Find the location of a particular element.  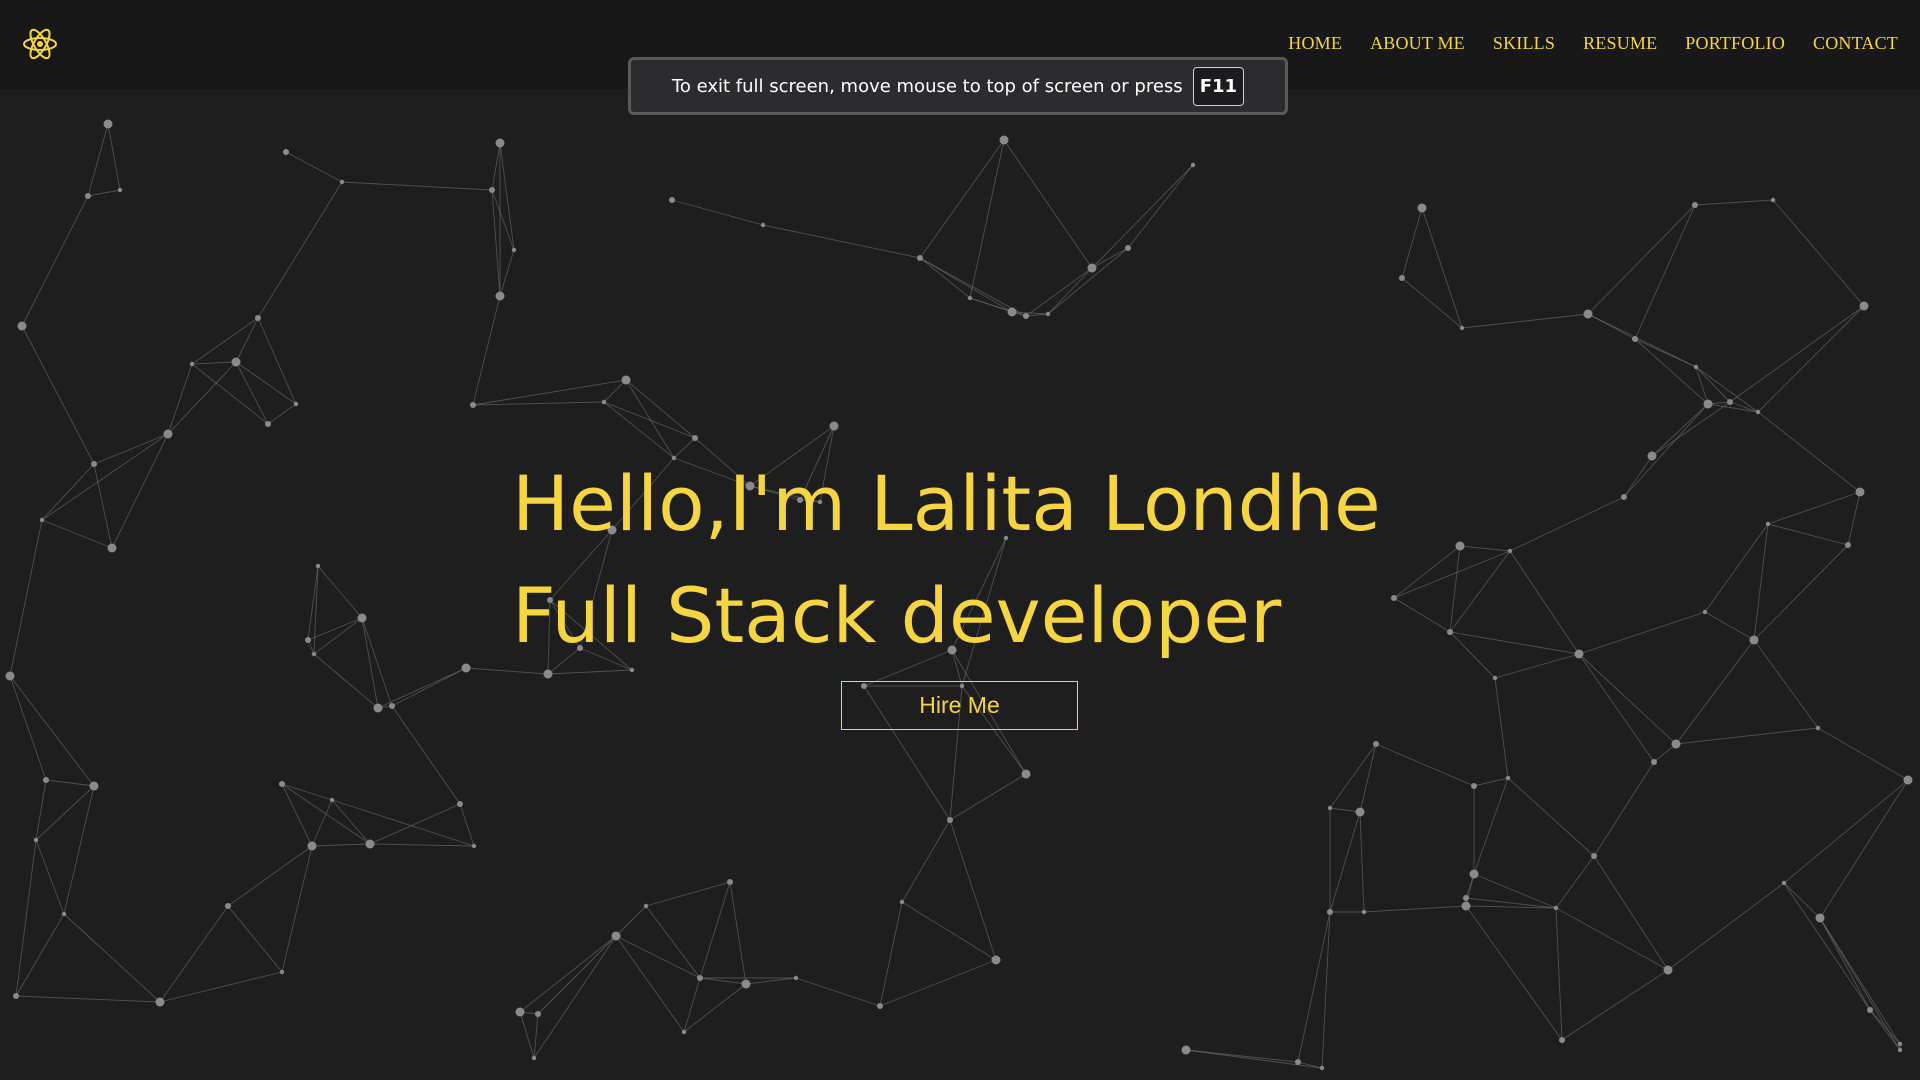

nav-home-link: HOME is located at coordinates (1315, 43).